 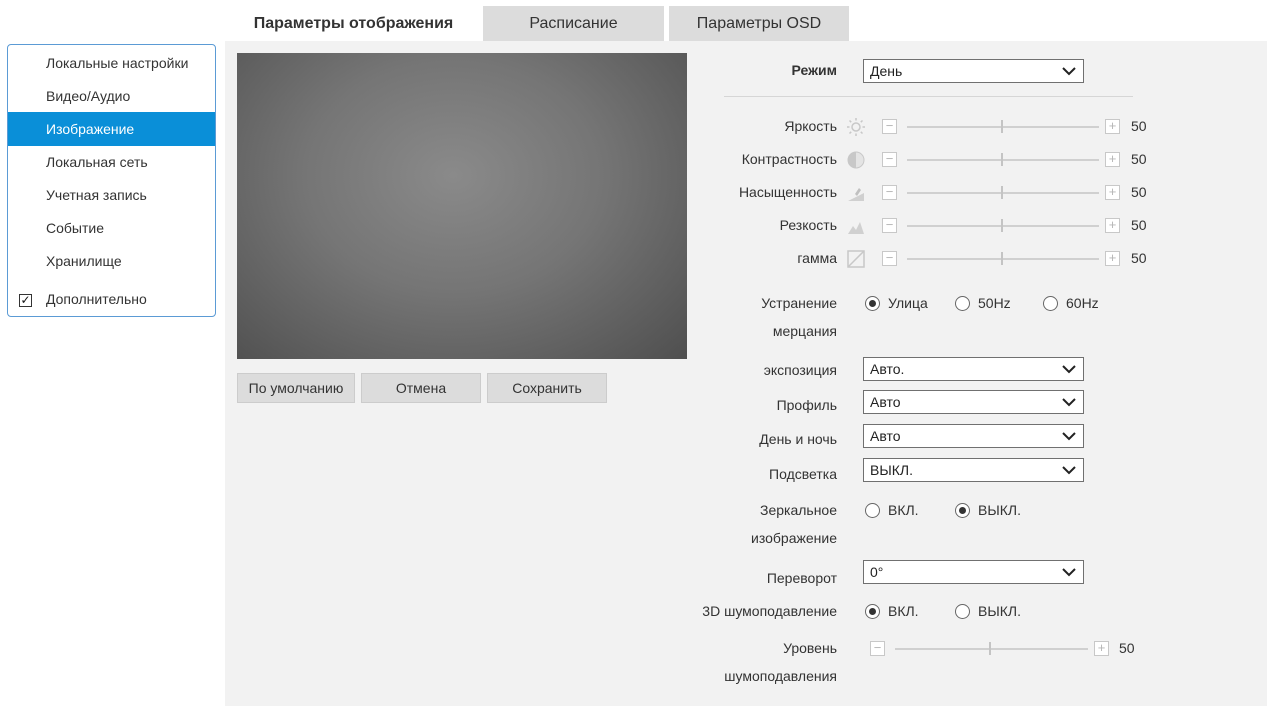 I want to click on tab-display-params: Параметры отображения, so click(x=353, y=23).